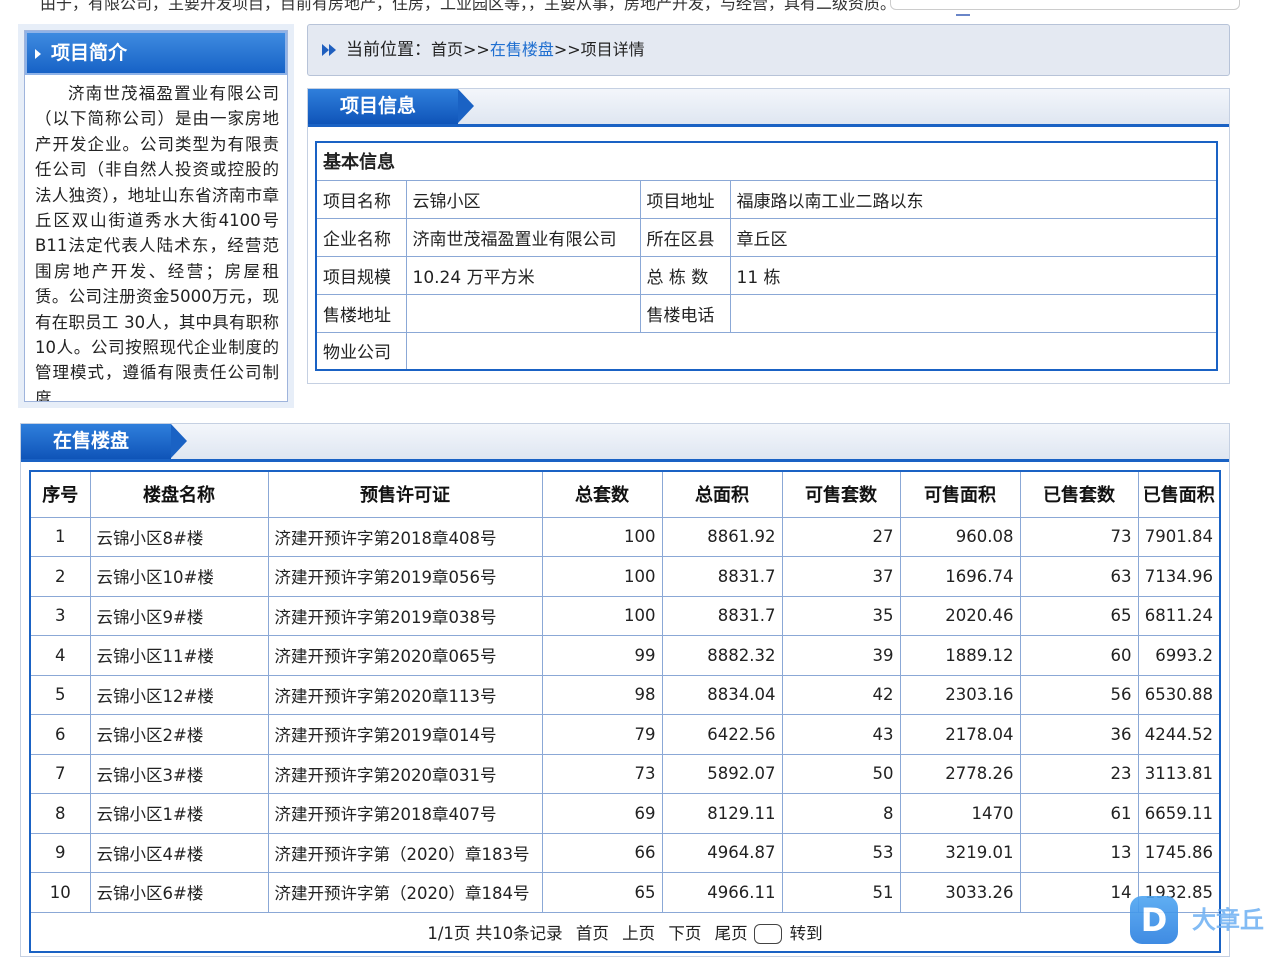  I want to click on available-units-cell: 43, so click(841, 734).